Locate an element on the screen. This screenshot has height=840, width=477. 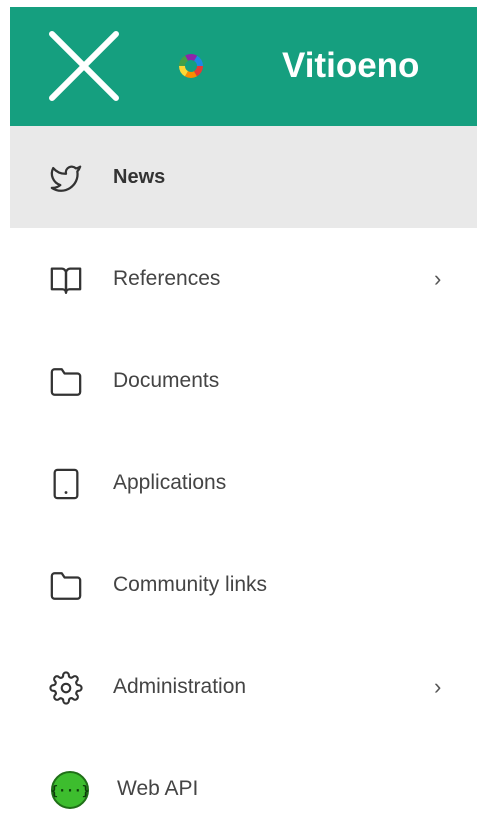
nav-item-community-links: Community links is located at coordinates (243, 585).